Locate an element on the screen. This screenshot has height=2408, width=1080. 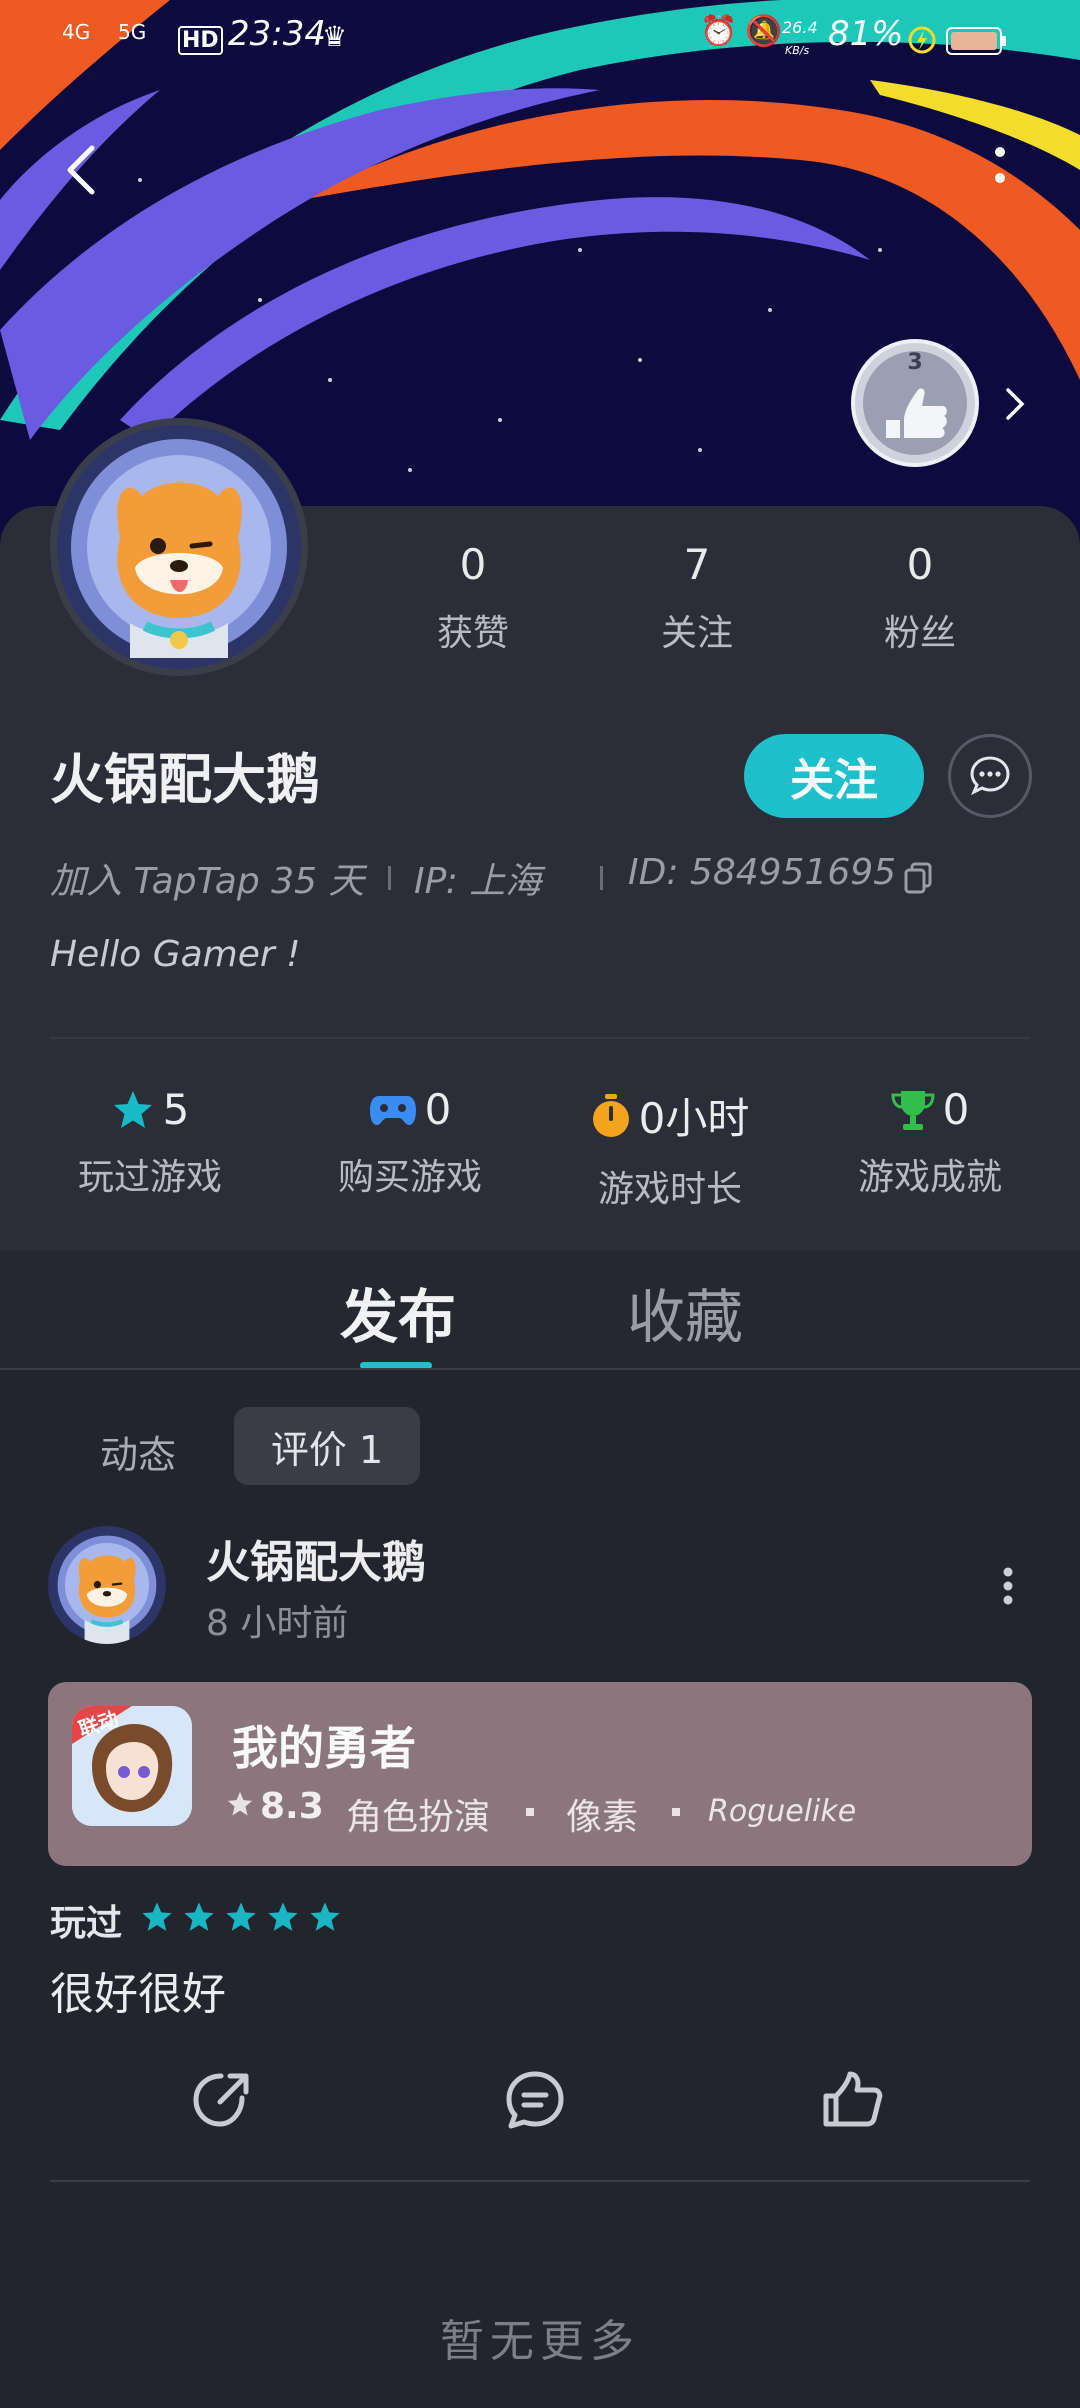
bought-label: 购买游戏 is located at coordinates (409, 1177).